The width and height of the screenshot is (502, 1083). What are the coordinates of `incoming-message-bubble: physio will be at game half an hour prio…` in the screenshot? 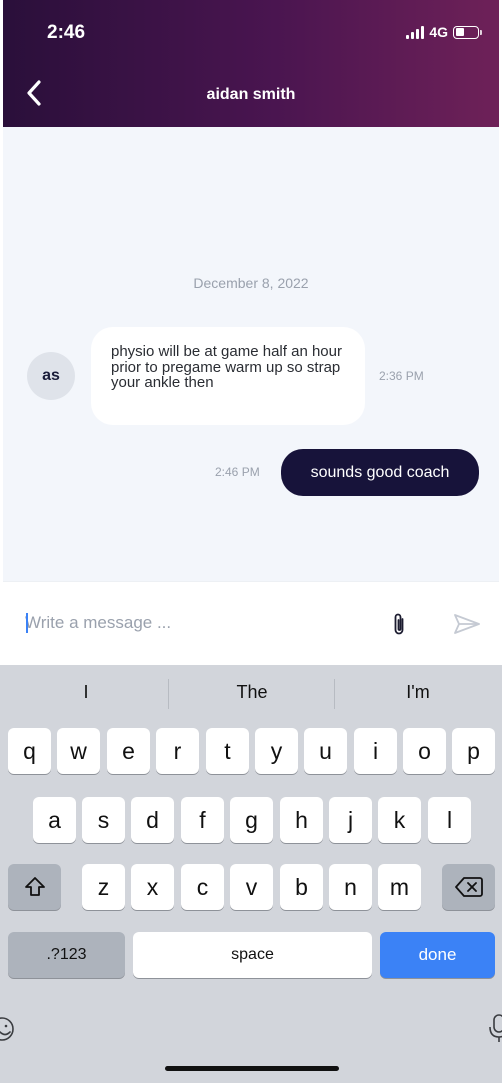 It's located at (228, 376).